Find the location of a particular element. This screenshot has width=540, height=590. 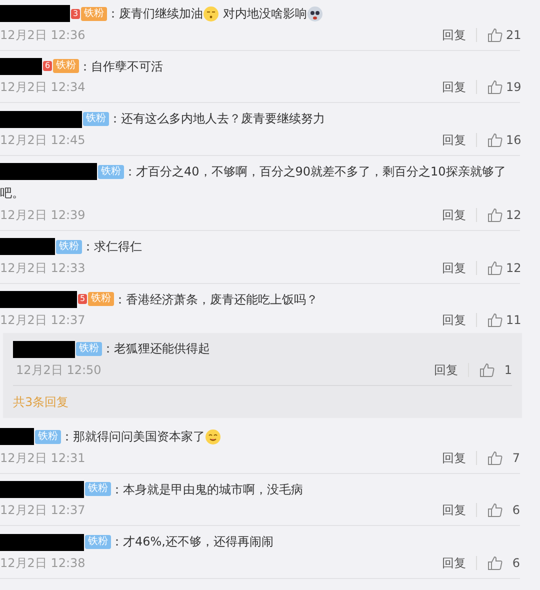

comment-time: 12月2日 12:39 is located at coordinates (43, 215).